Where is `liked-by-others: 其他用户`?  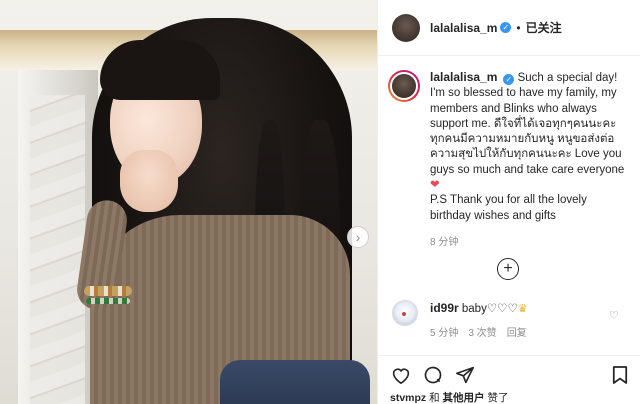 liked-by-others: 其他用户 is located at coordinates (464, 398).